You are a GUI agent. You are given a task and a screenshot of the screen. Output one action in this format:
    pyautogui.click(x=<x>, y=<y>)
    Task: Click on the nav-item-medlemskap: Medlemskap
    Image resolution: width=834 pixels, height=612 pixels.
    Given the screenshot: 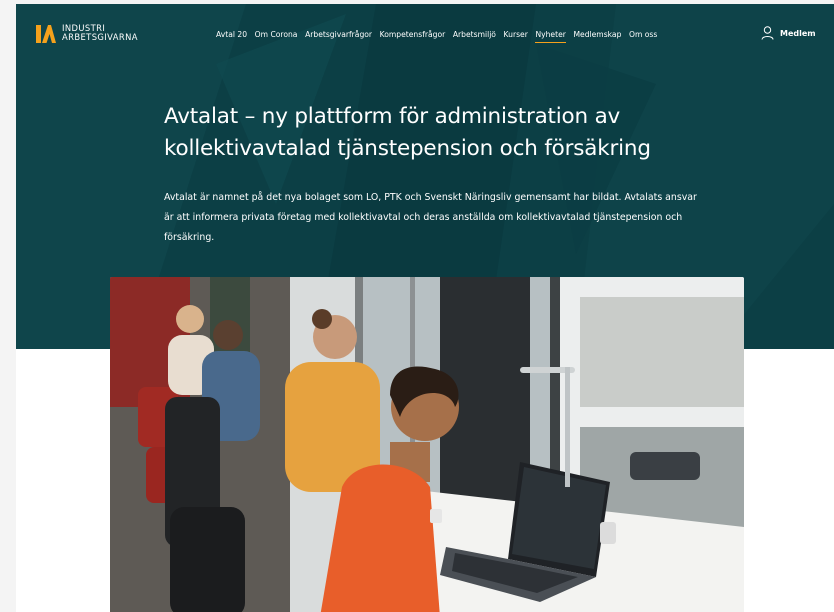 What is the action you would take?
    pyautogui.click(x=597, y=36)
    